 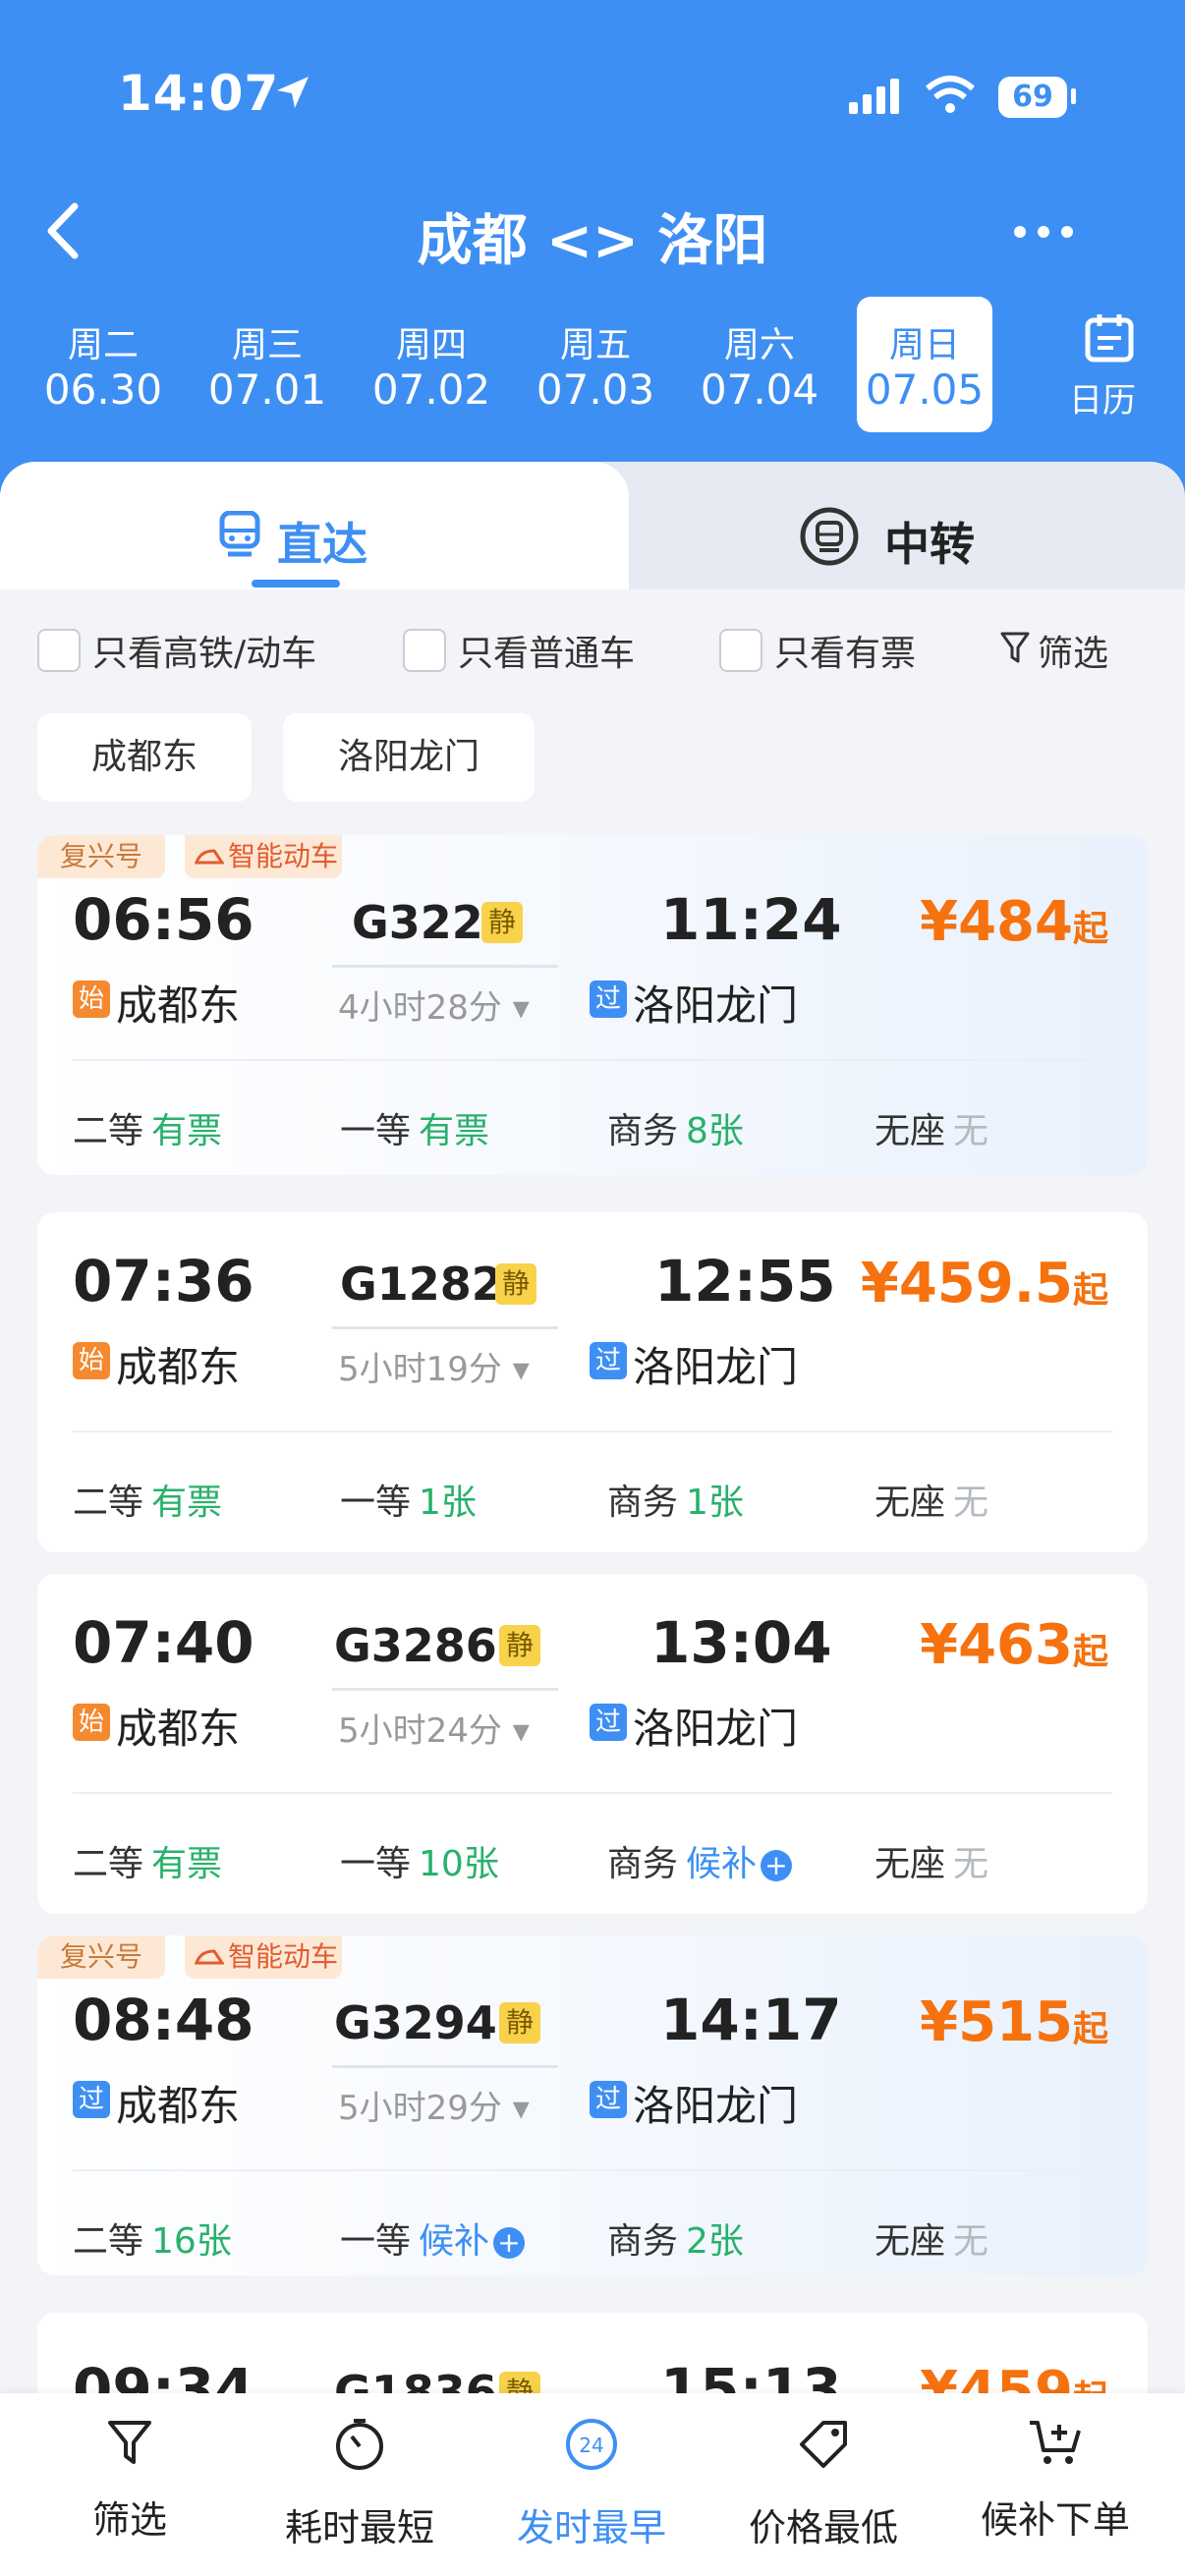 What do you see at coordinates (823, 2527) in the screenshot?
I see `bottom-cheapest-label: 价格最低` at bounding box center [823, 2527].